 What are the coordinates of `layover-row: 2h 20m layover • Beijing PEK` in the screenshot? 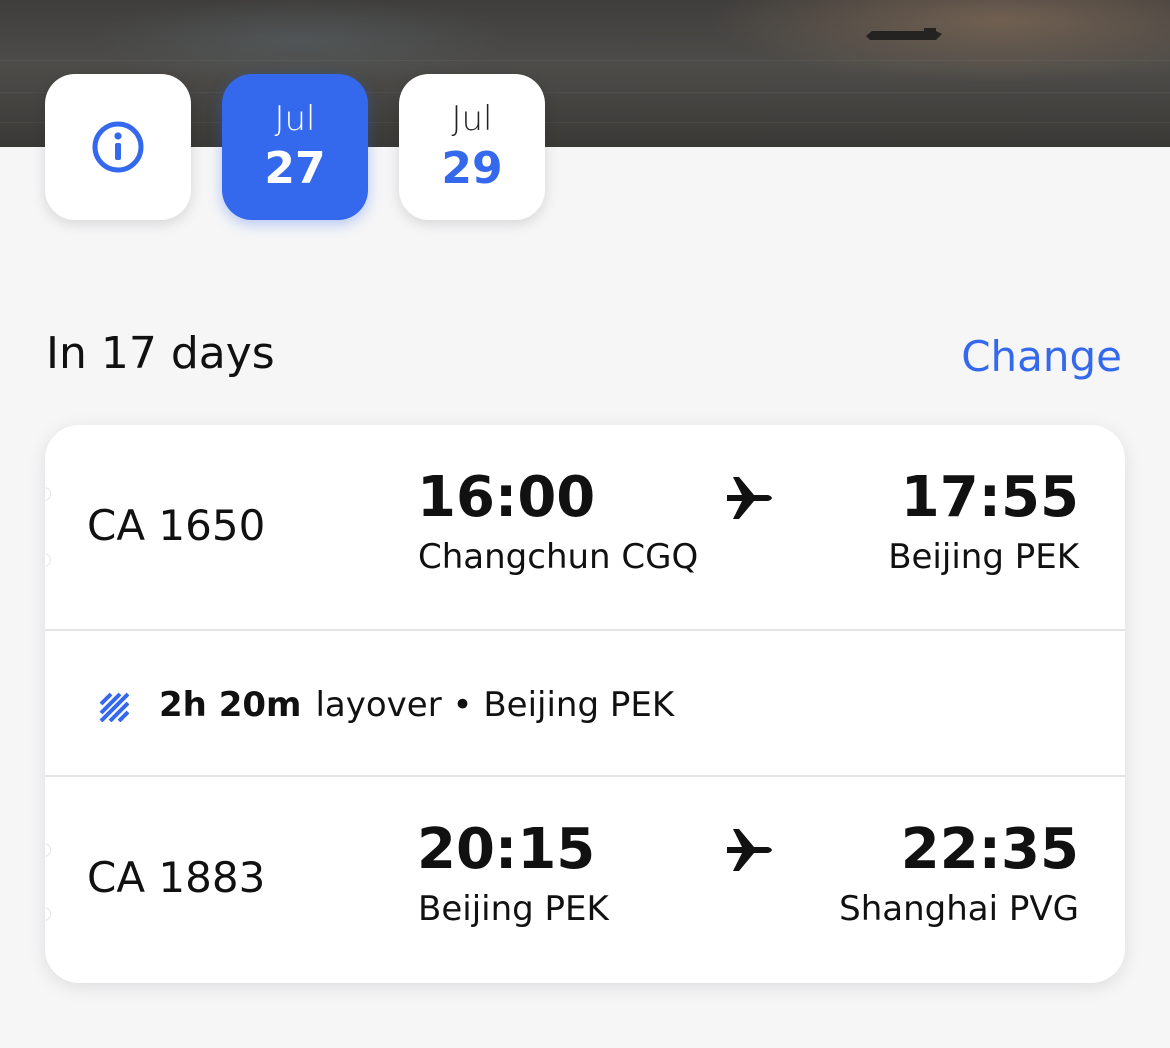 It's located at (585, 703).